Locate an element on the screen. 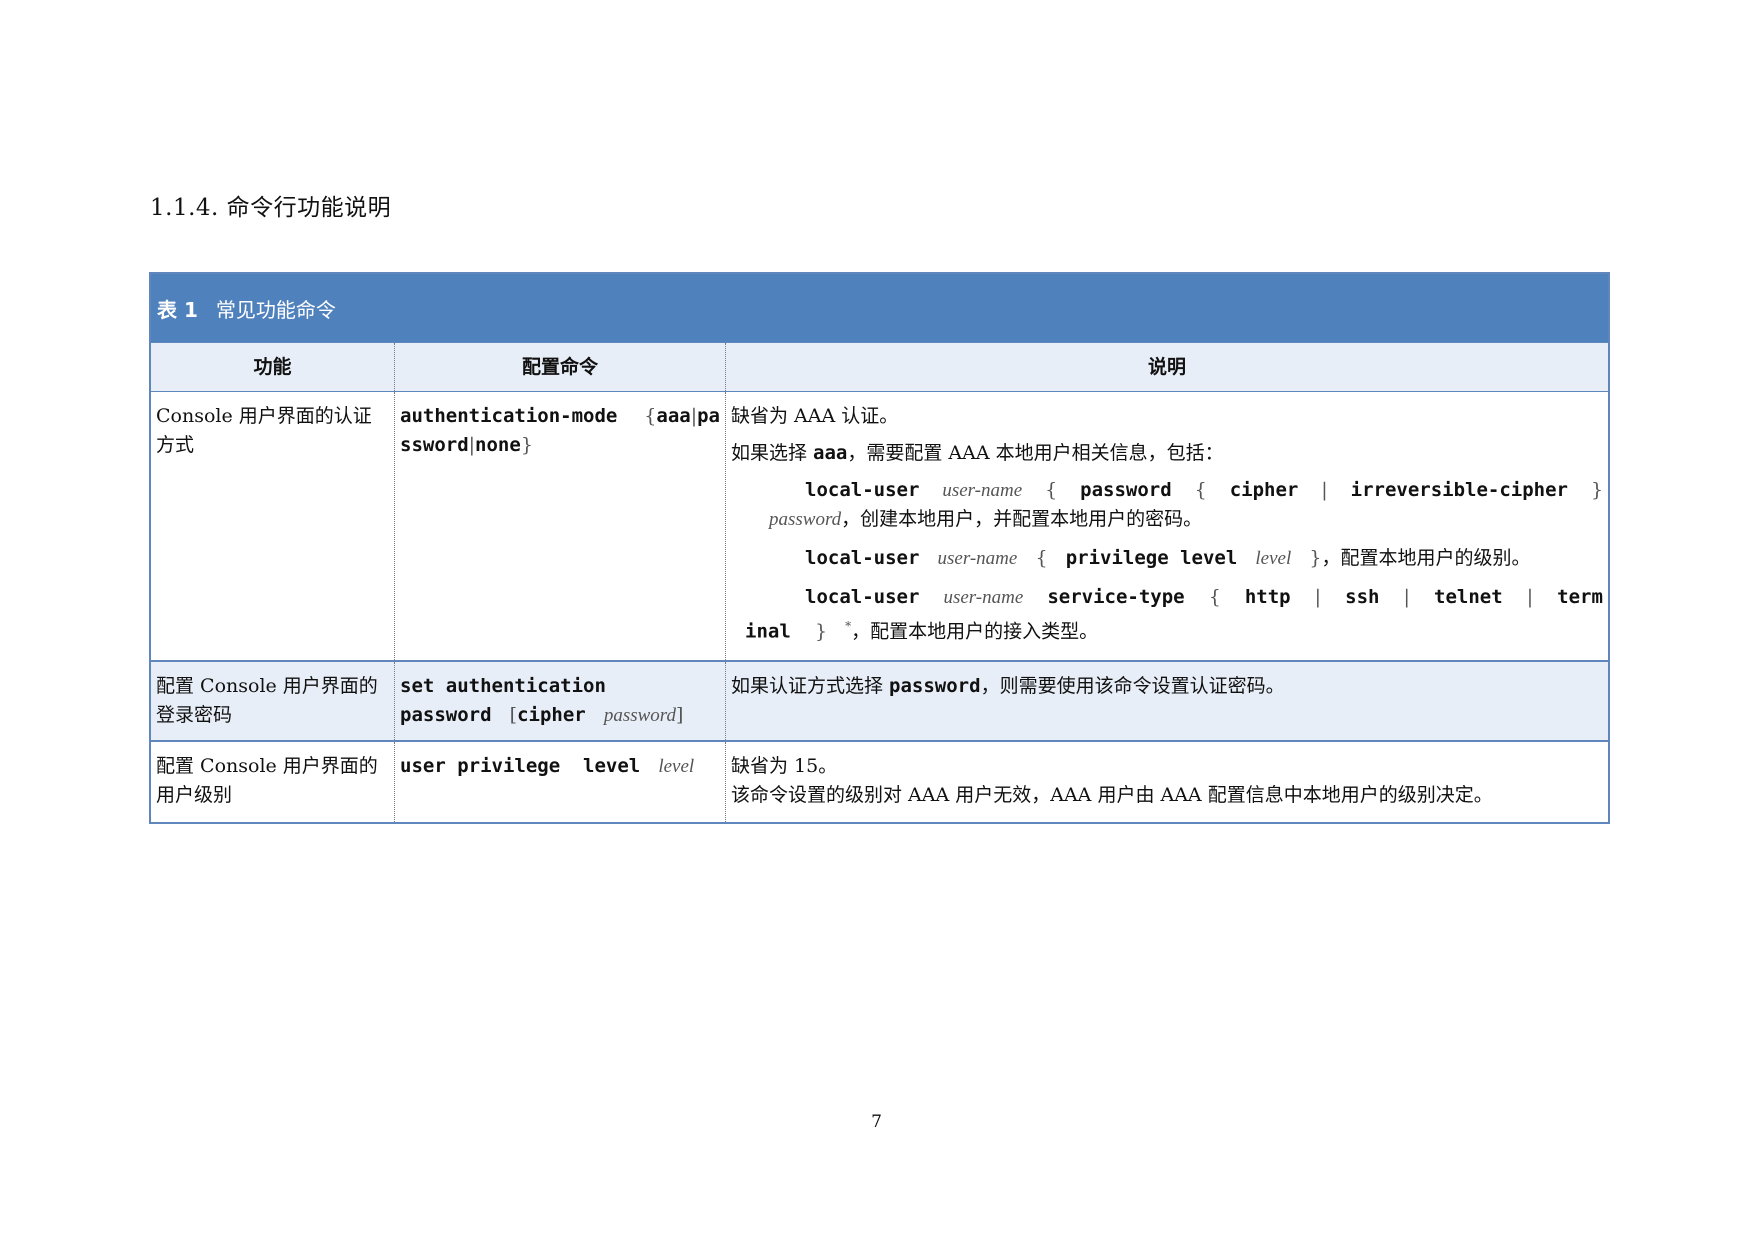  row1-desc-aaa: 如果选择 aaa，需要配置 AAA 本地用户相关信息，包括： is located at coordinates (977, 453).